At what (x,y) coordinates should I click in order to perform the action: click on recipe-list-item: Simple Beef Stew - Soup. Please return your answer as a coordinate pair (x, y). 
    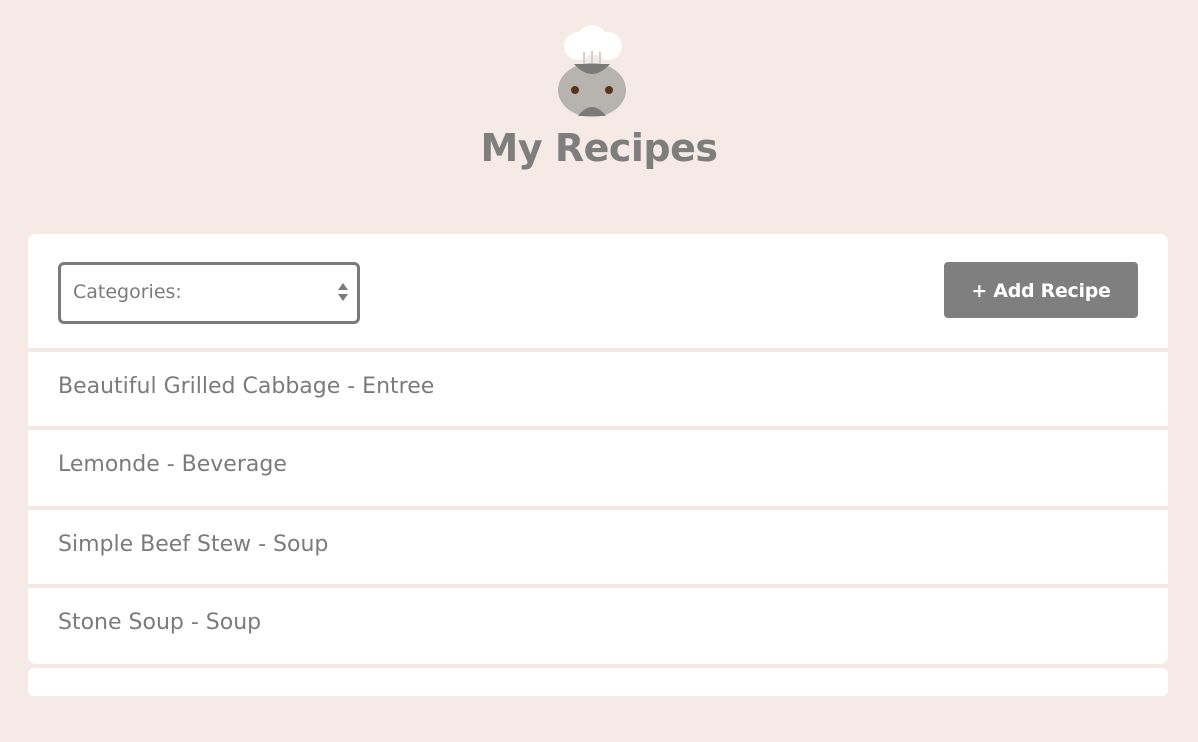
    Looking at the image, I should click on (598, 547).